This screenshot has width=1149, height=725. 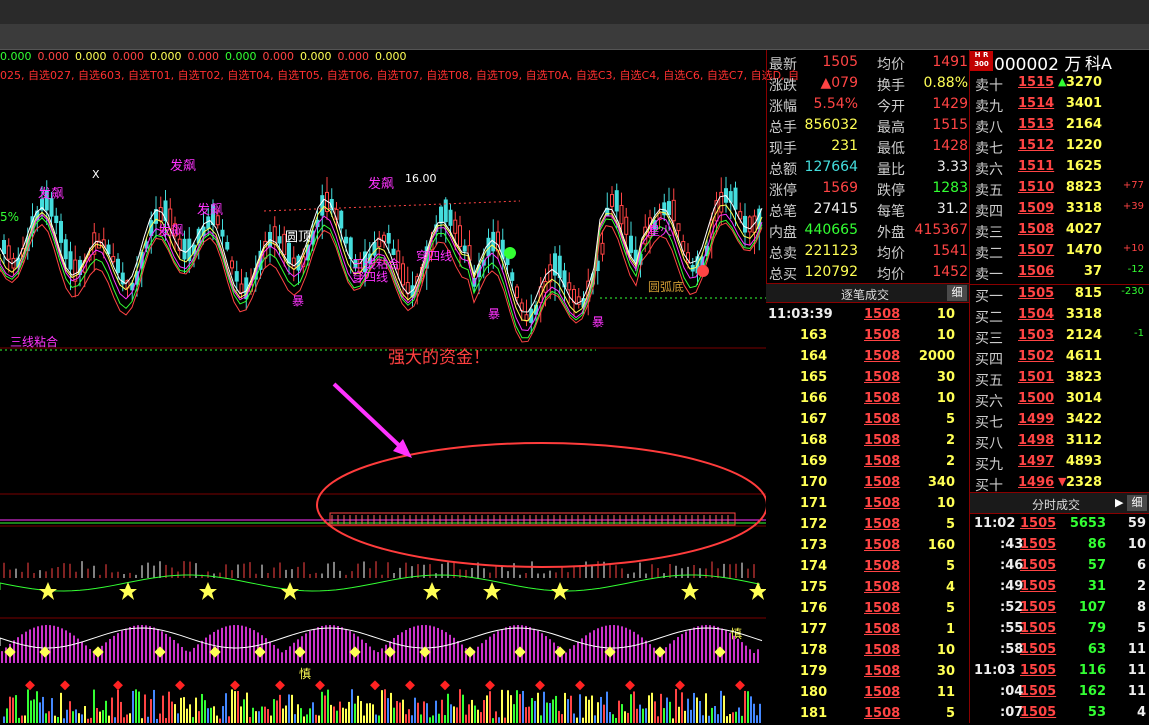 What do you see at coordinates (1137, 503) in the screenshot?
I see `minute-detail-button: 细` at bounding box center [1137, 503].